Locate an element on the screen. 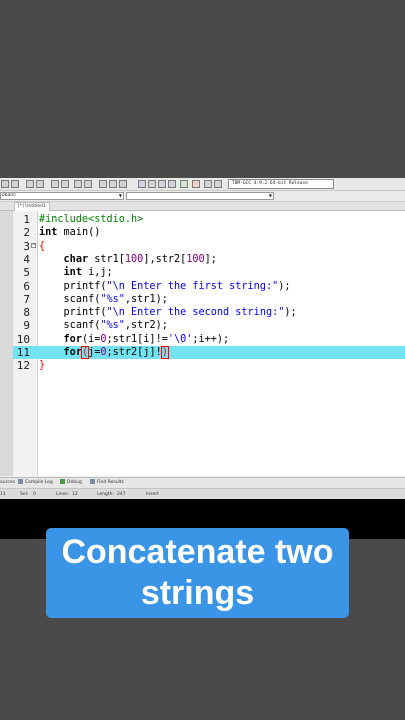  code-line: 4 char str1[100],str2[100]; is located at coordinates (209, 259).